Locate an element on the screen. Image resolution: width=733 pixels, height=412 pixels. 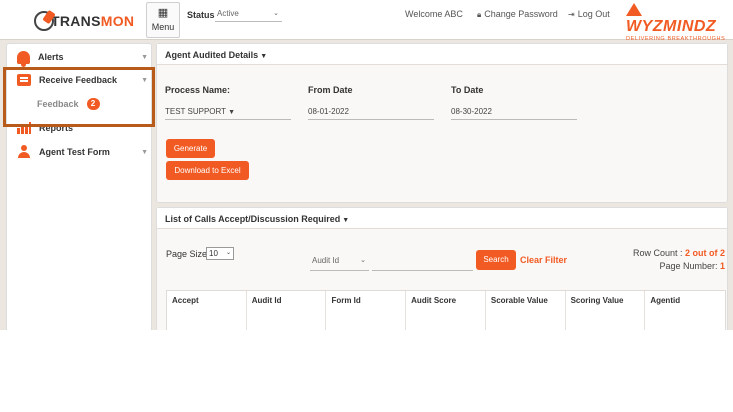
sidebar-item-agent-test-form: Agent Test Form ▼ is located at coordinates (80, 152).